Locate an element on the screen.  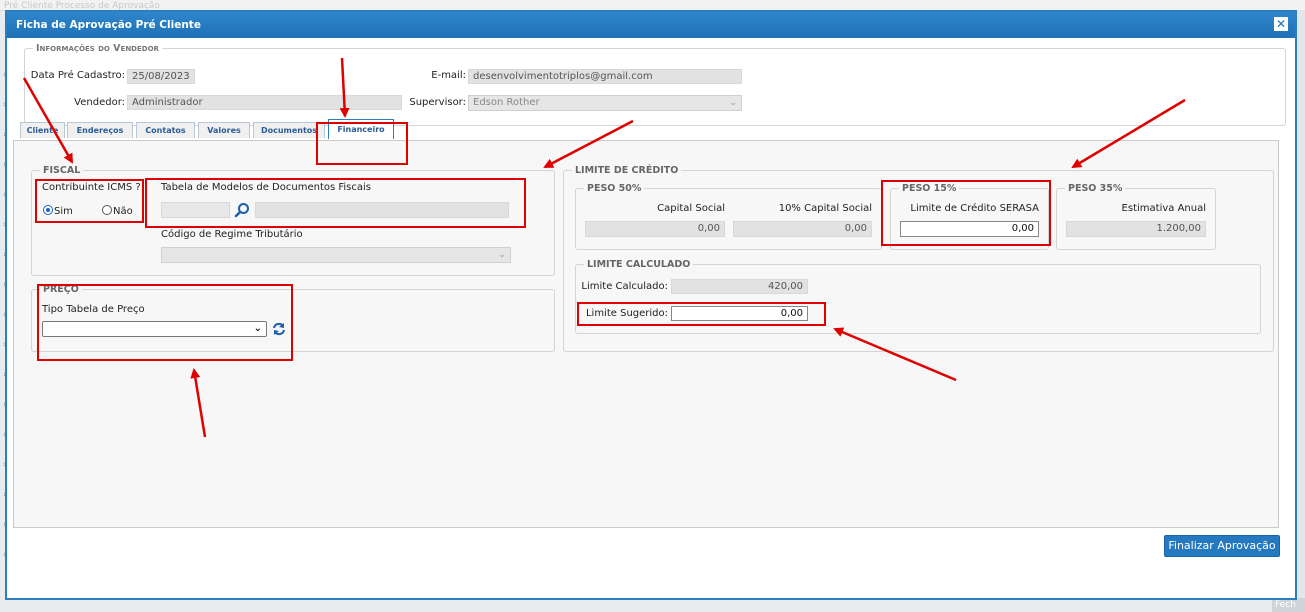
capital10-field: 0,00 is located at coordinates (802, 229).